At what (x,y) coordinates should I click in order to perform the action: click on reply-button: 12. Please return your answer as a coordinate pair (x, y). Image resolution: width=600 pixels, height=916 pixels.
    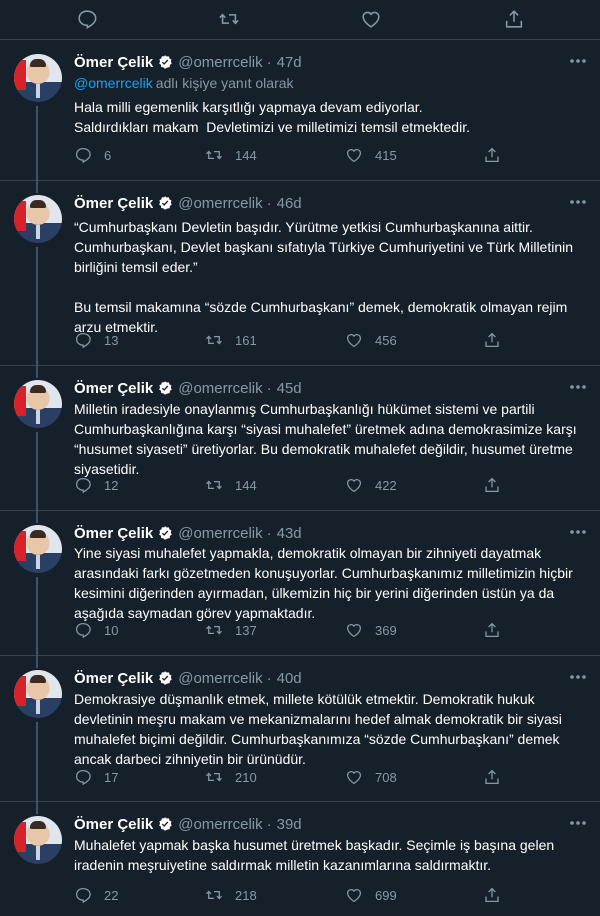
    Looking at the image, I should click on (96, 485).